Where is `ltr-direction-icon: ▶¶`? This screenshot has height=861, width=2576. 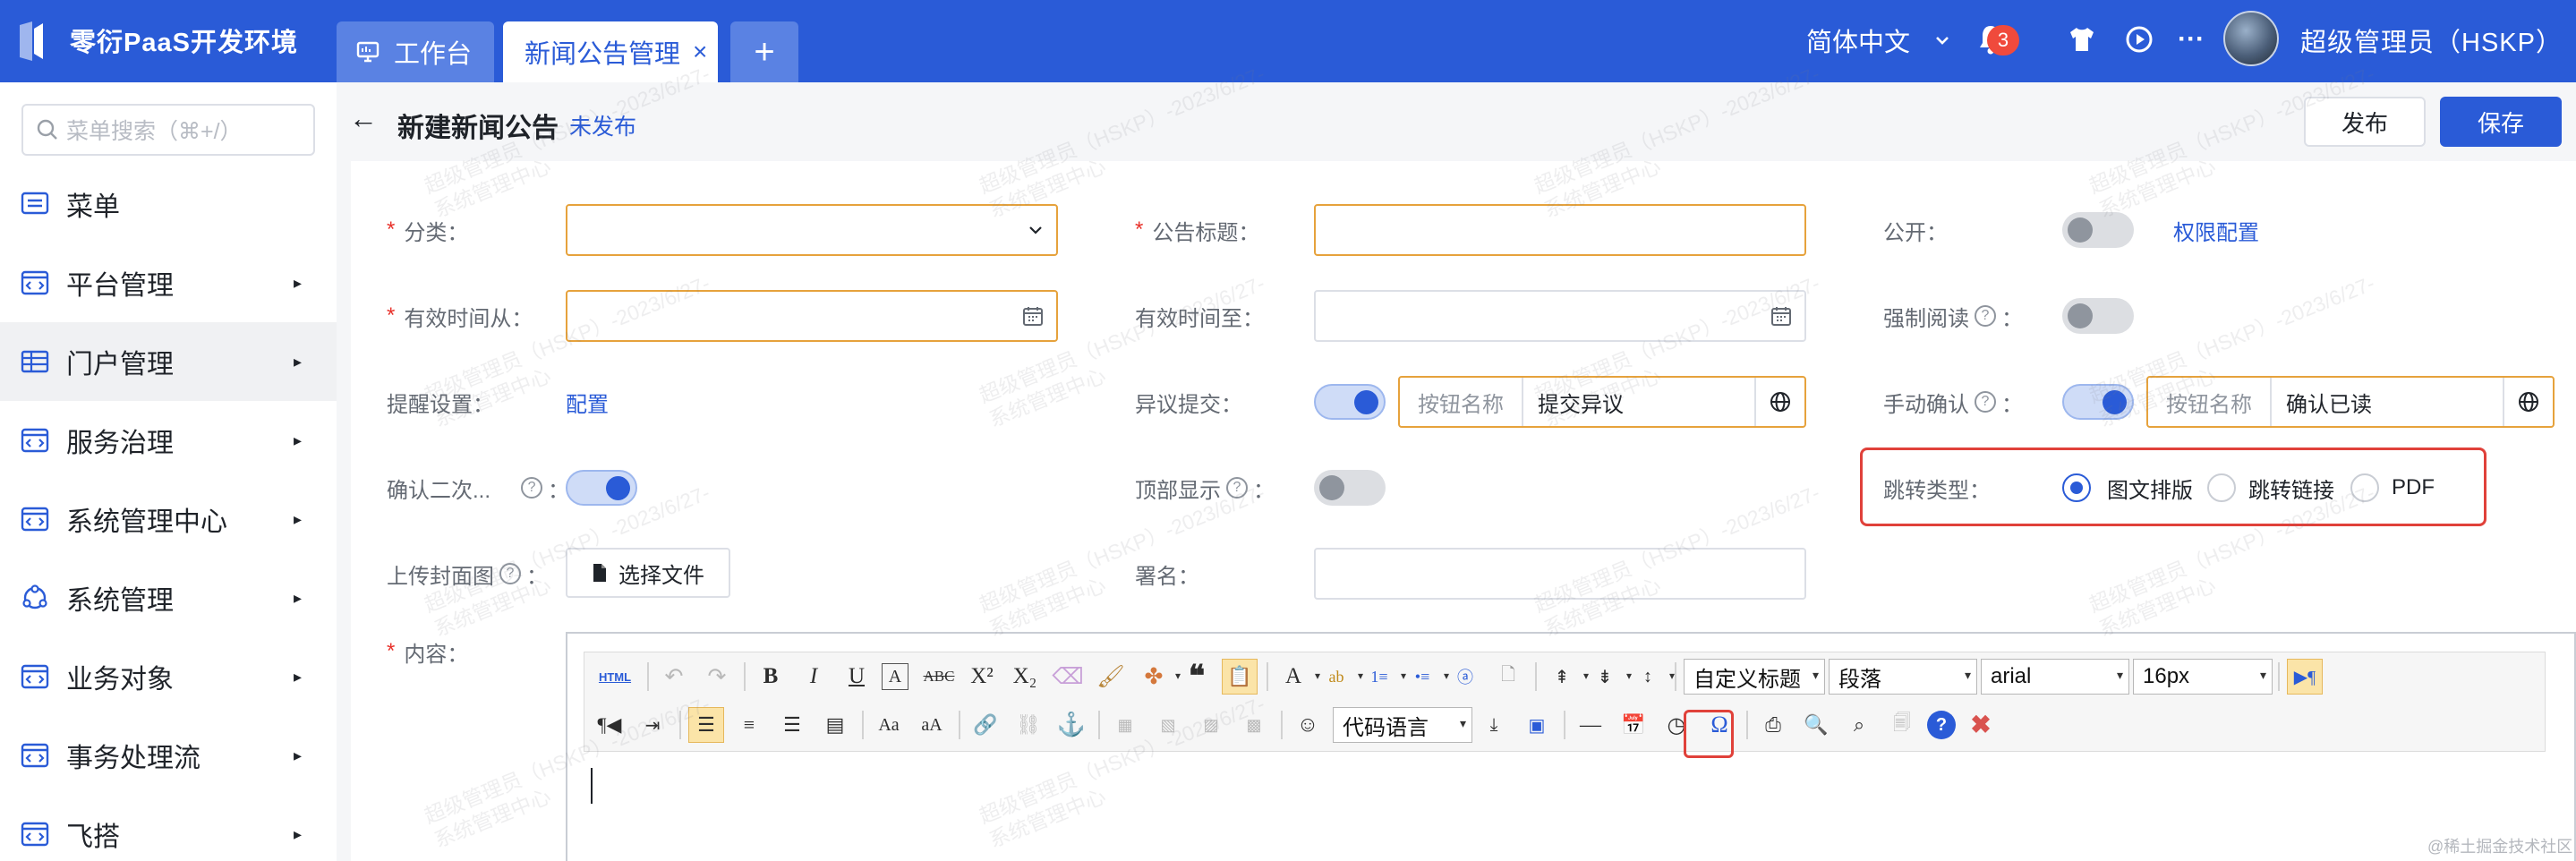 ltr-direction-icon: ▶¶ is located at coordinates (2305, 677).